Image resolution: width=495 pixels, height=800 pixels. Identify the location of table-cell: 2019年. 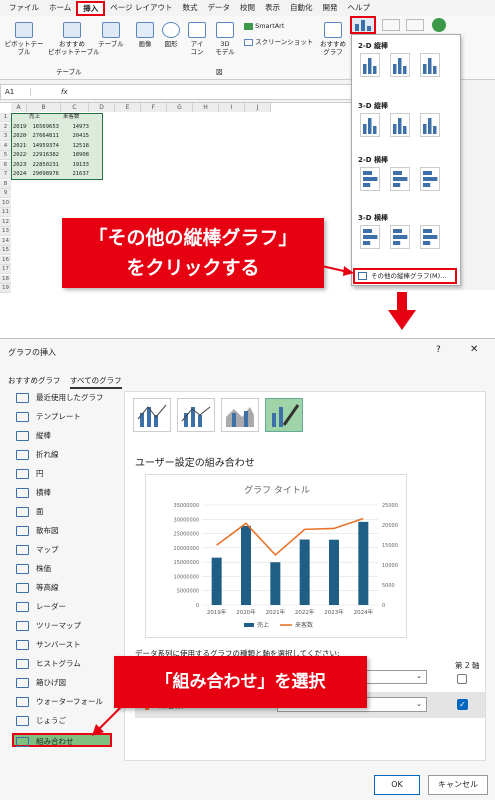
(19, 127).